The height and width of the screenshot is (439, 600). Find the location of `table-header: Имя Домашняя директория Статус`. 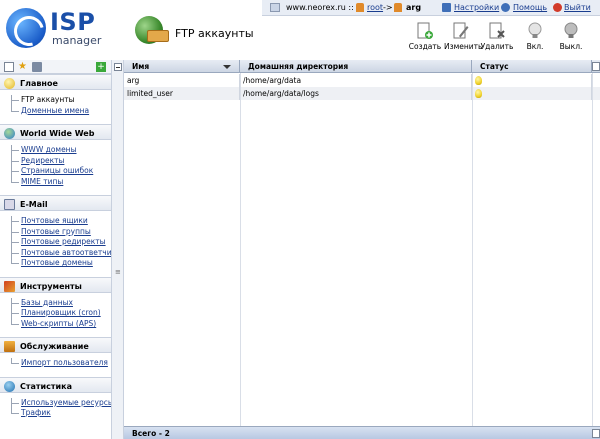

table-header: Имя Домашняя директория Статус is located at coordinates (362, 66).